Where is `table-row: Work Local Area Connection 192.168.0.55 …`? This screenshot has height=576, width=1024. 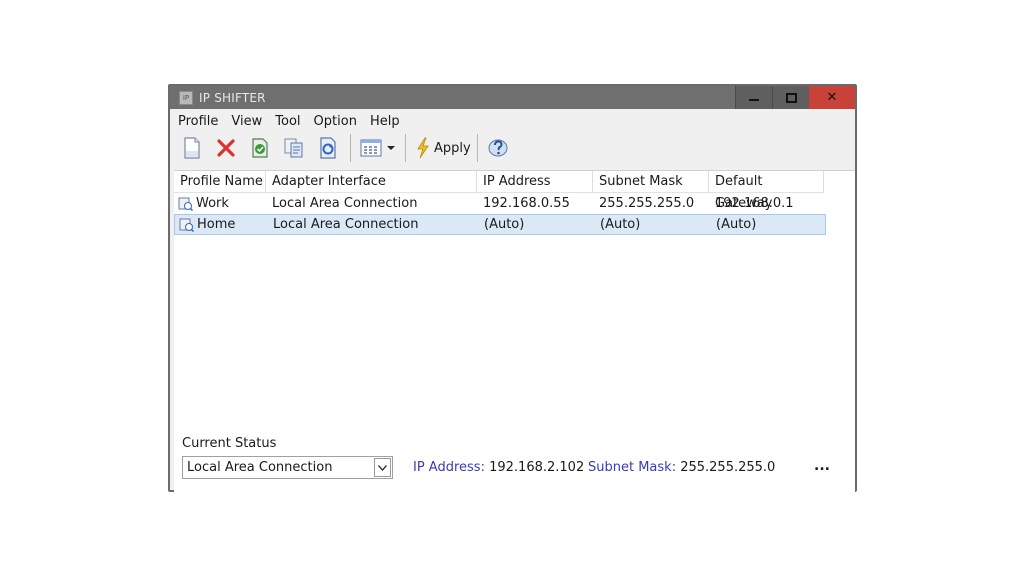
table-row: Work Local Area Connection 192.168.0.55 … is located at coordinates (500, 203).